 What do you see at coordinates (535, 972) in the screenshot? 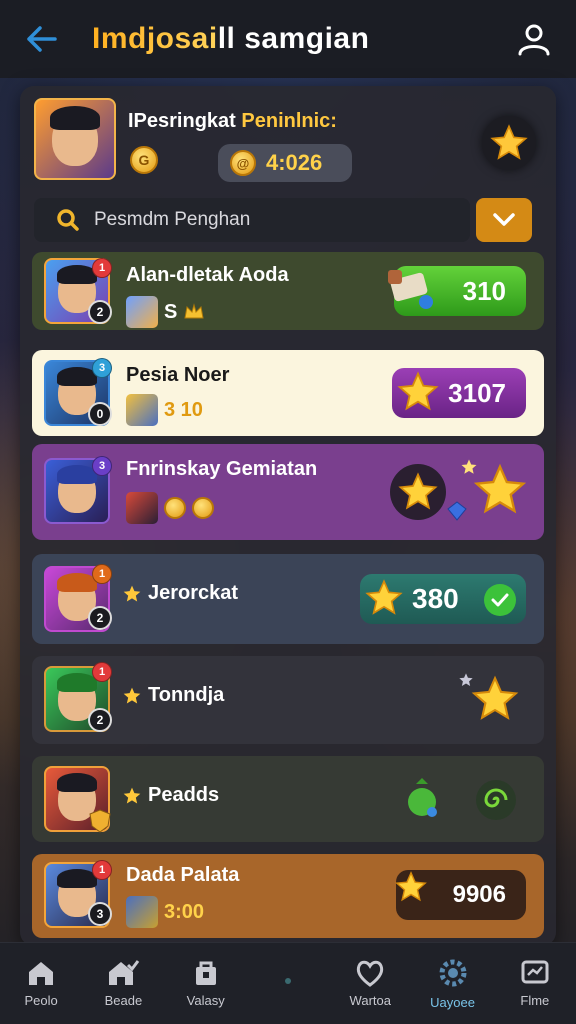
I see `chart-icon` at bounding box center [535, 972].